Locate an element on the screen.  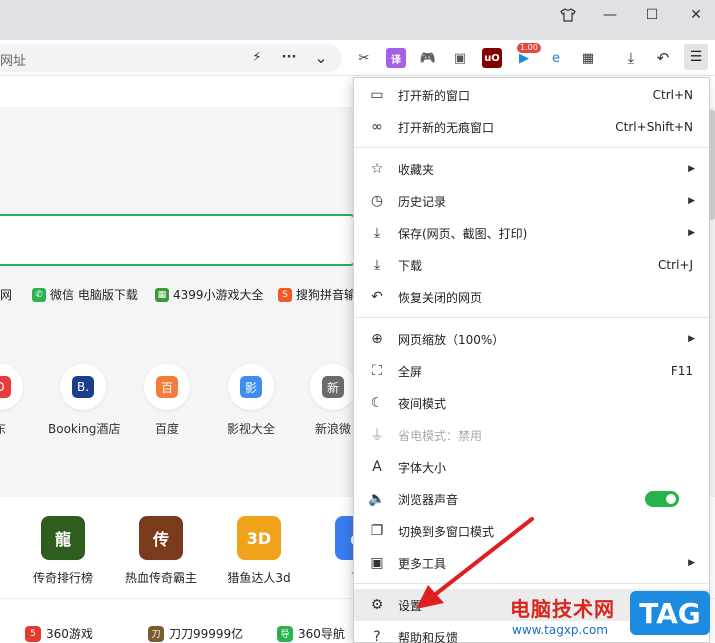
ie-icon: e is located at coordinates (556, 58).